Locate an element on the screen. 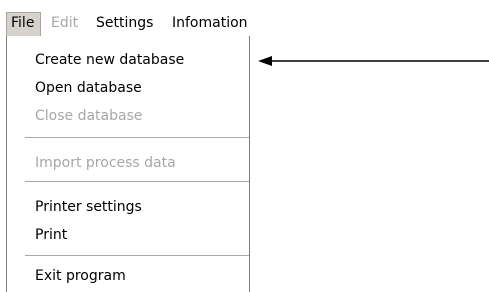 This screenshot has height=292, width=489. menu-item-printer-settings: Printer settings is located at coordinates (88, 207).